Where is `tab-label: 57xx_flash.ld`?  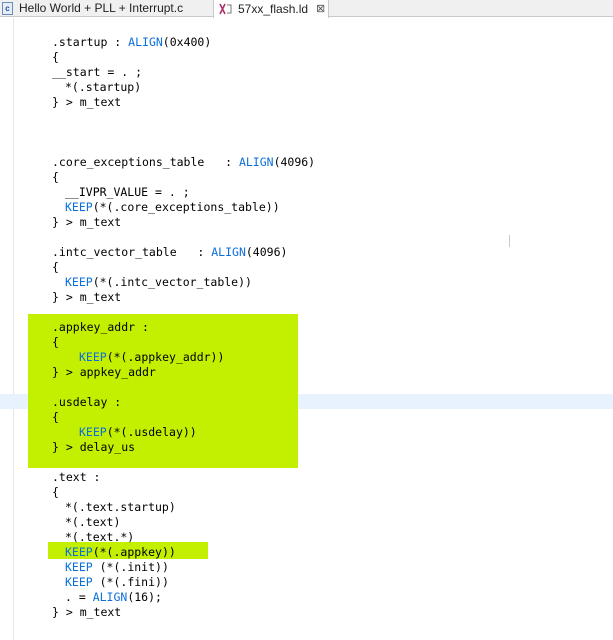 tab-label: 57xx_flash.ld is located at coordinates (273, 8).